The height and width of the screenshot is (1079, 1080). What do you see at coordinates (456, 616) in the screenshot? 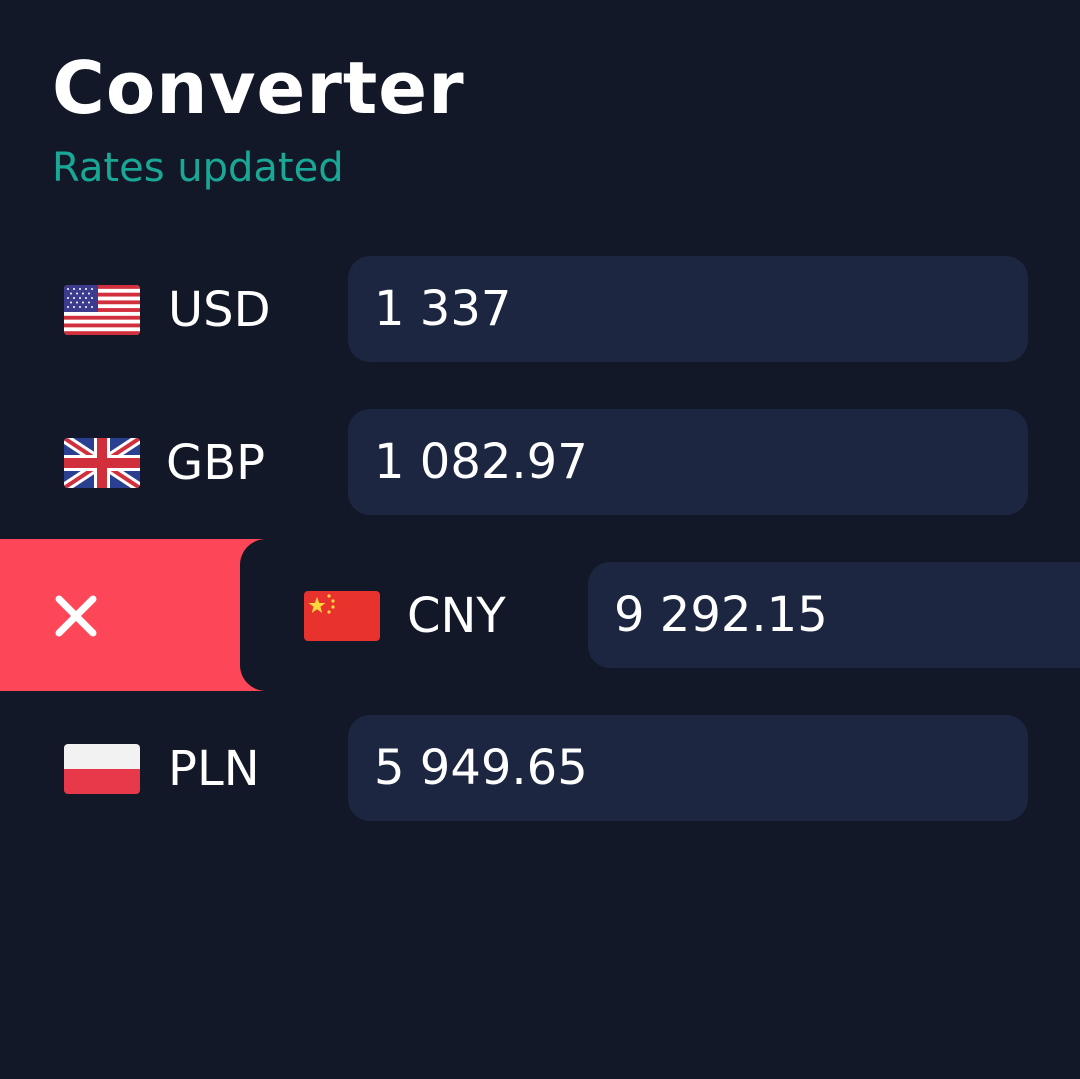
I see `currency-code: CNY` at bounding box center [456, 616].